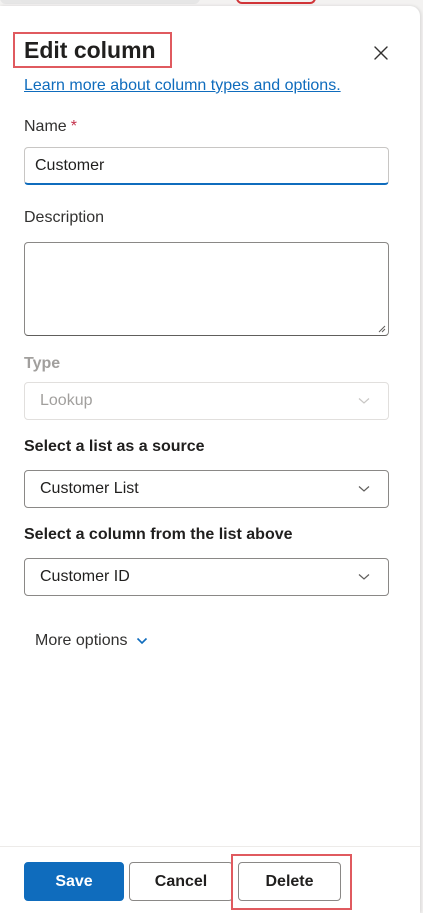  What do you see at coordinates (276, 2) in the screenshot?
I see `background-tab-highlight` at bounding box center [276, 2].